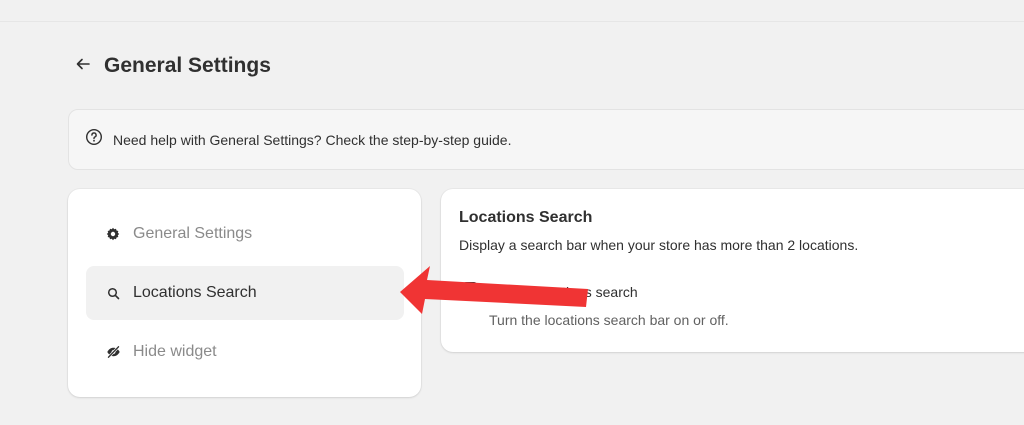 This screenshot has width=1024, height=425. What do you see at coordinates (195, 292) in the screenshot?
I see `sidebar-item-label: Locations Search` at bounding box center [195, 292].